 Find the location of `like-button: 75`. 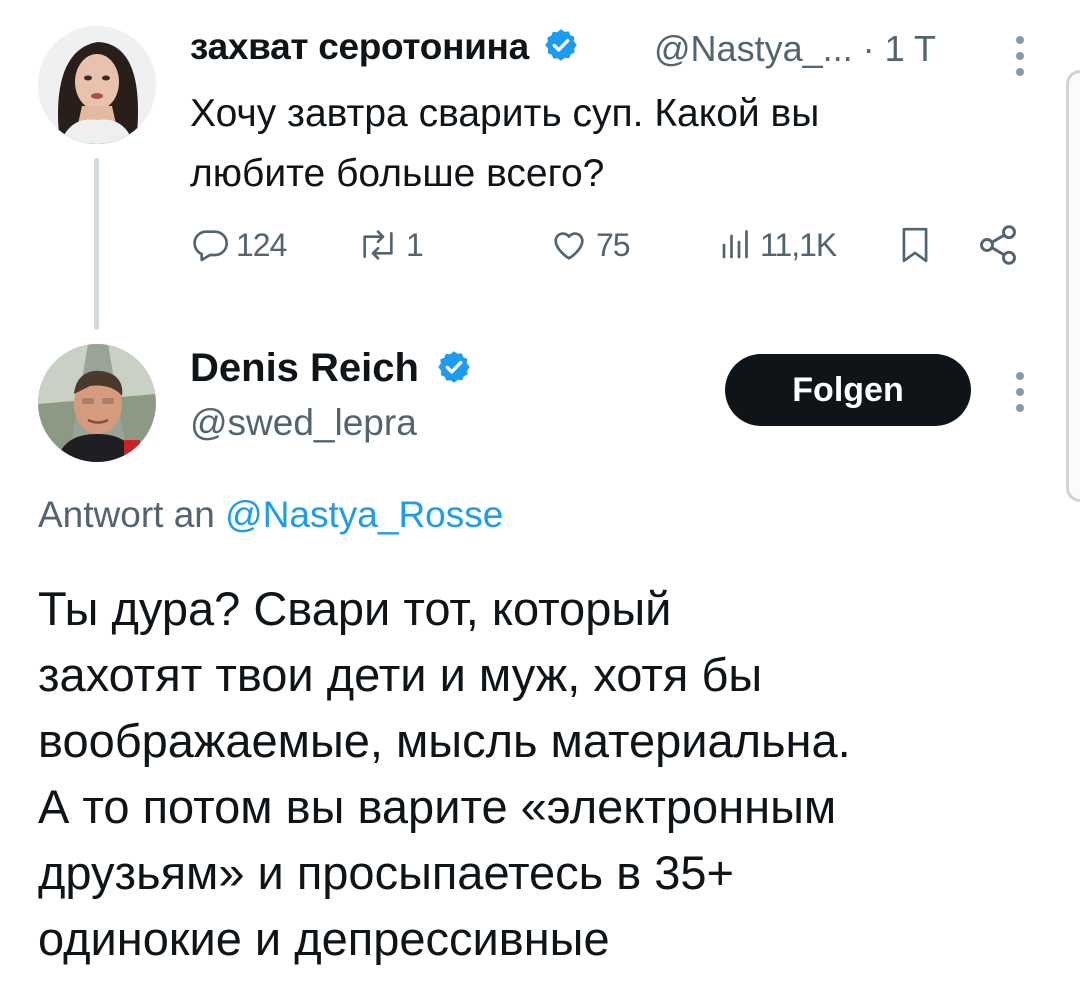

like-button: 75 is located at coordinates (589, 245).